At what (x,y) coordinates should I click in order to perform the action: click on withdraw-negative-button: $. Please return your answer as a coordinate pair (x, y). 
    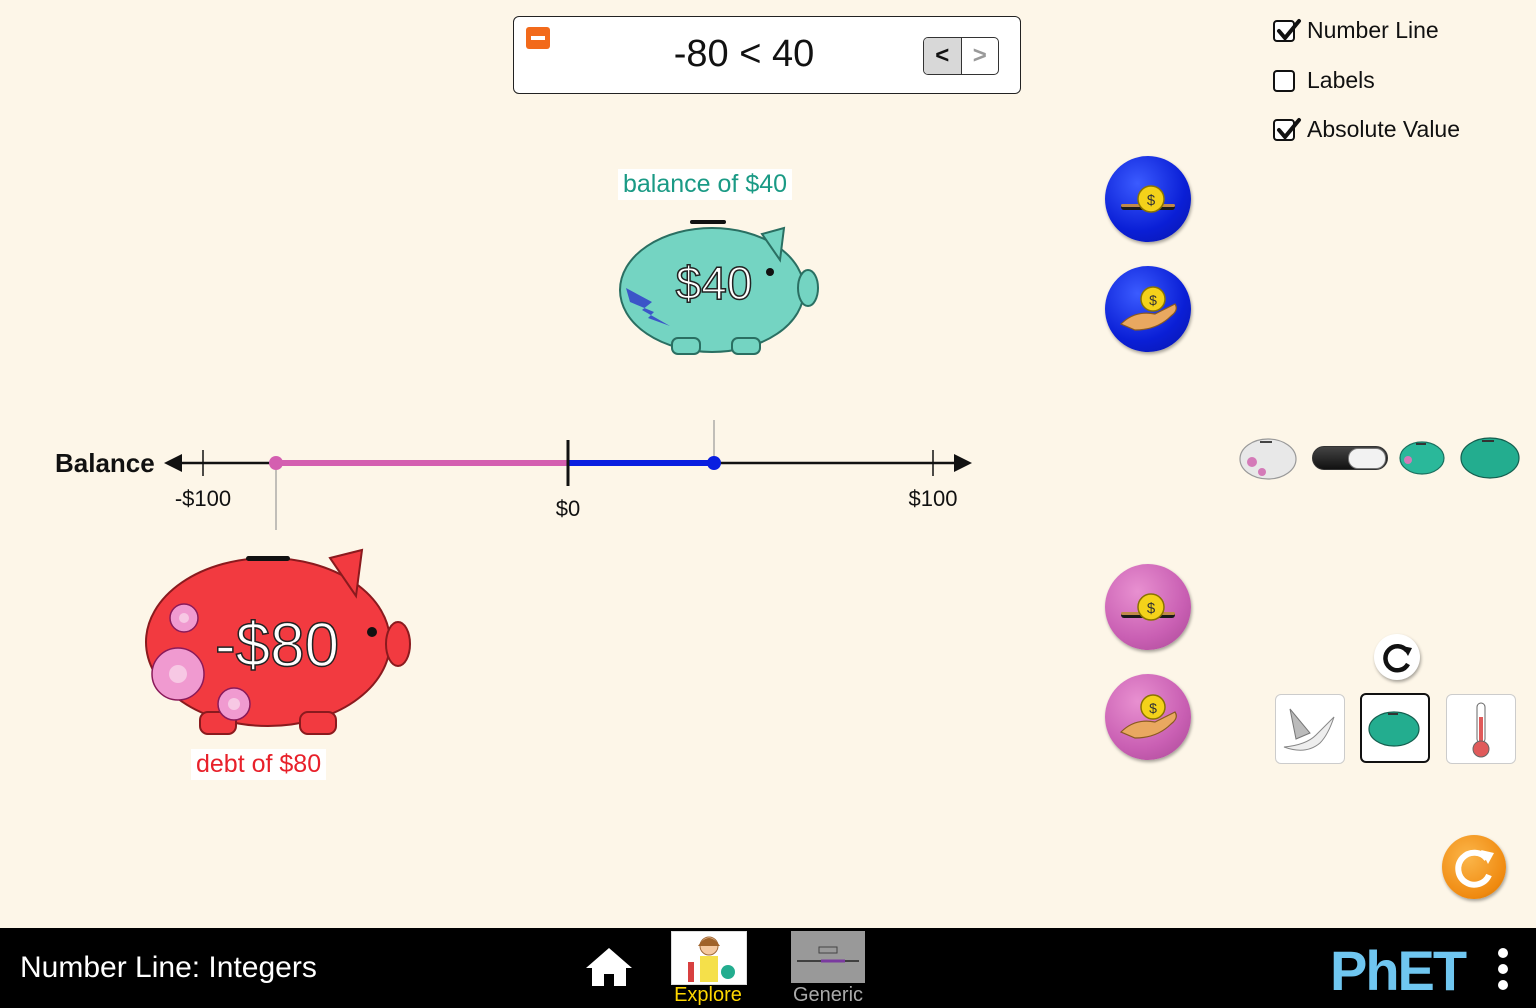
    Looking at the image, I should click on (1148, 717).